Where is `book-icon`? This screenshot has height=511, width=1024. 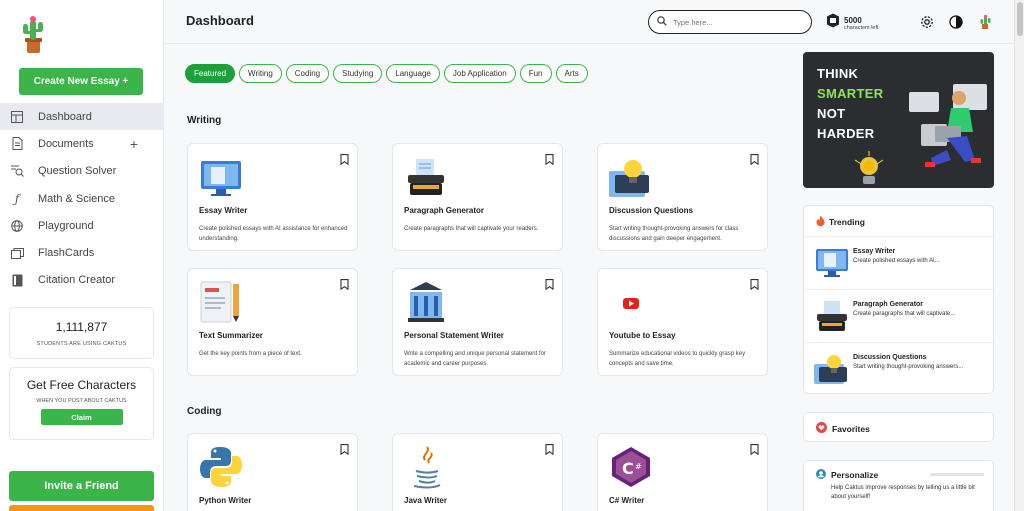
book-icon is located at coordinates (17, 280).